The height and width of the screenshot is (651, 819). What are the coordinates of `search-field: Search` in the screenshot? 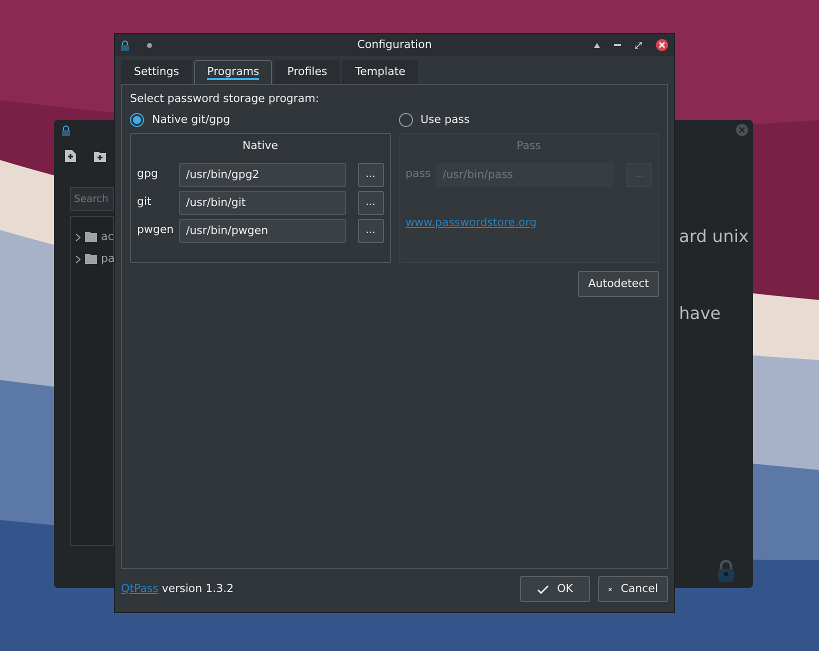 It's located at (92, 199).